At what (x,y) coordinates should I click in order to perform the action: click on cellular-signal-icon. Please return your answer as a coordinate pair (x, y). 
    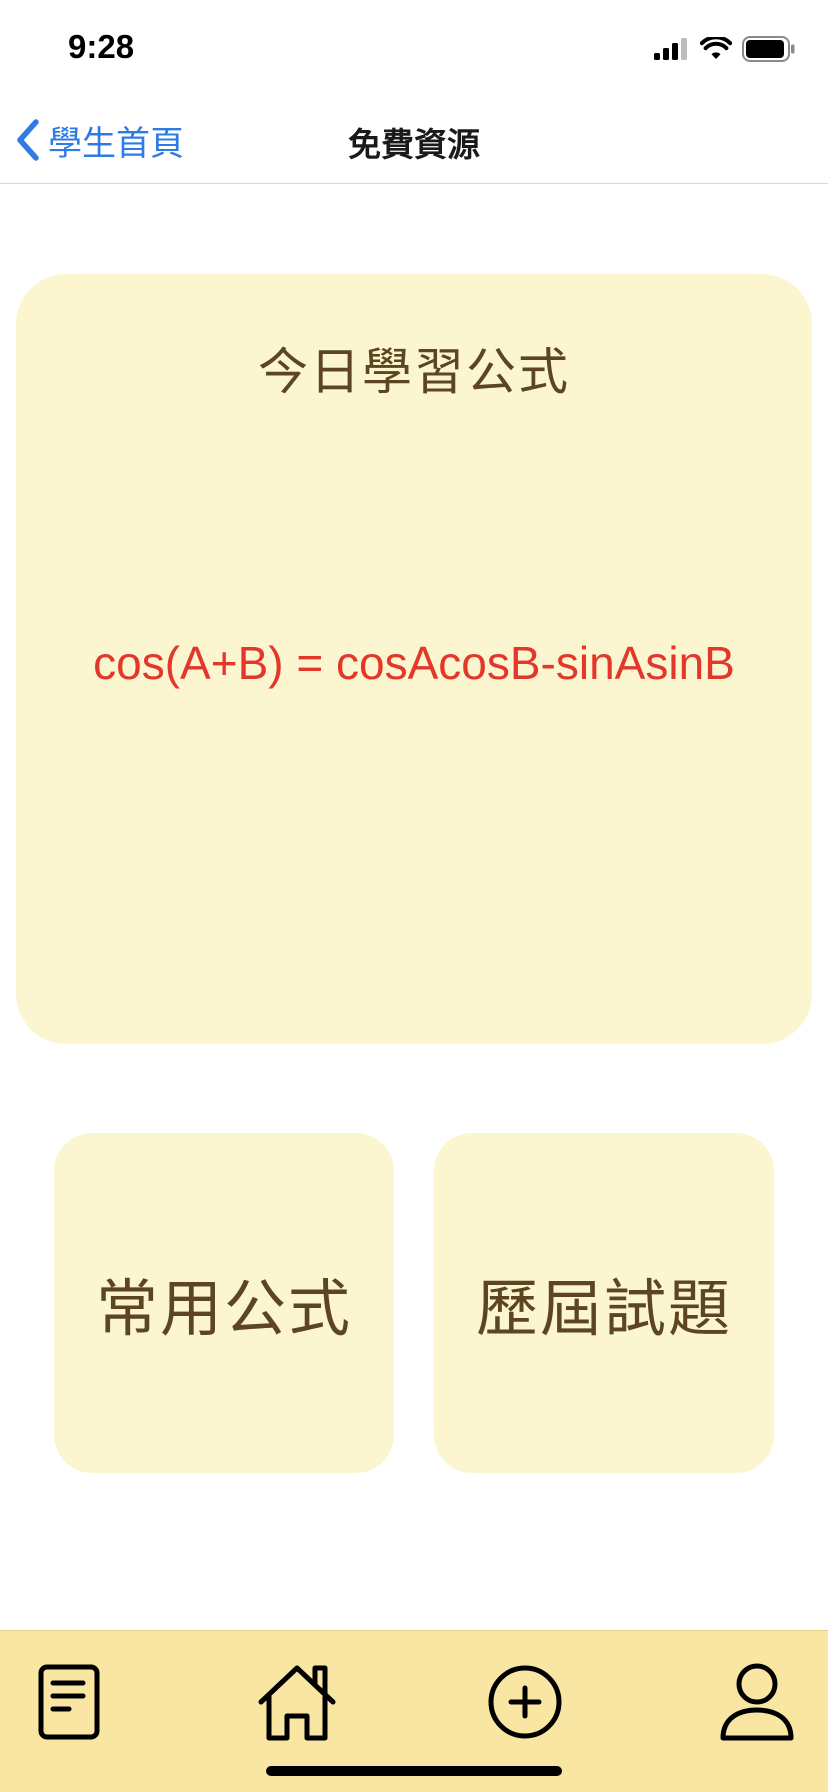
    Looking at the image, I should click on (670, 49).